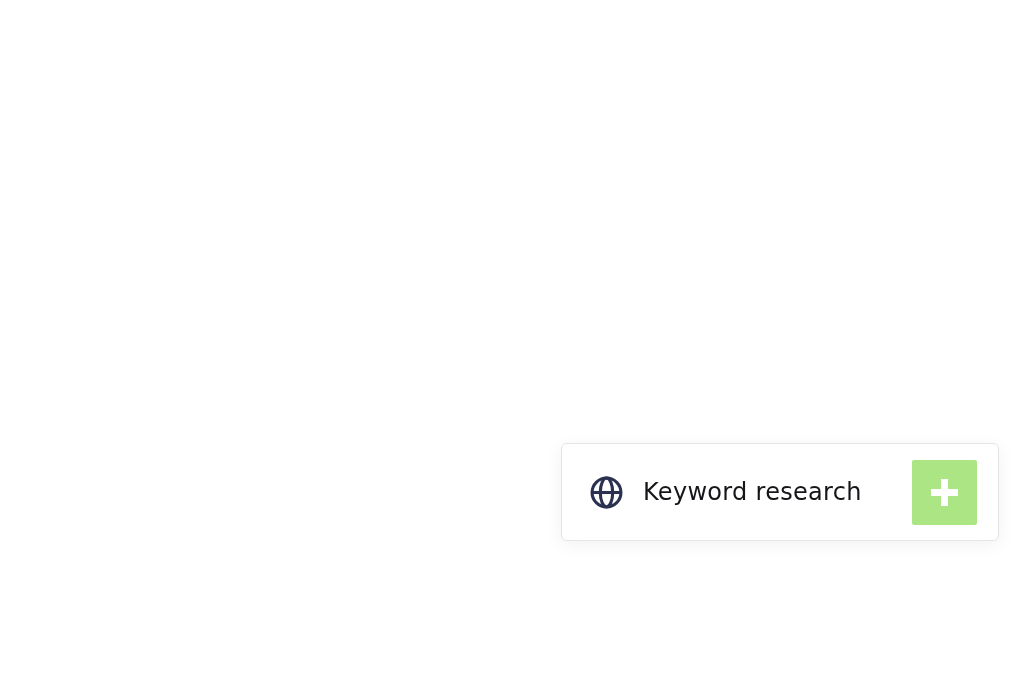 This screenshot has width=1021, height=698. Describe the element at coordinates (752, 492) in the screenshot. I see `card-label: Keyword research` at that location.